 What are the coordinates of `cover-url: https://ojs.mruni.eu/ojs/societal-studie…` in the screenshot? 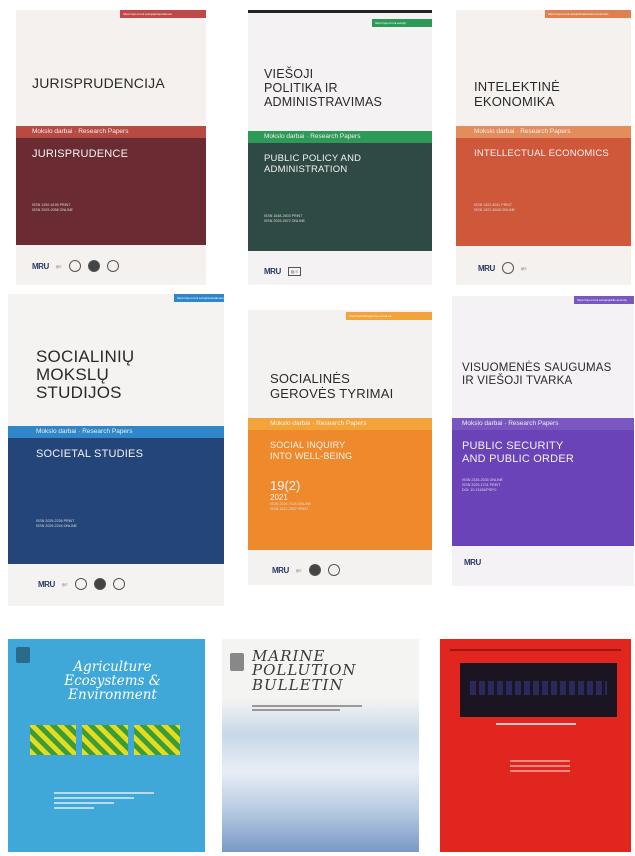 It's located at (199, 298).